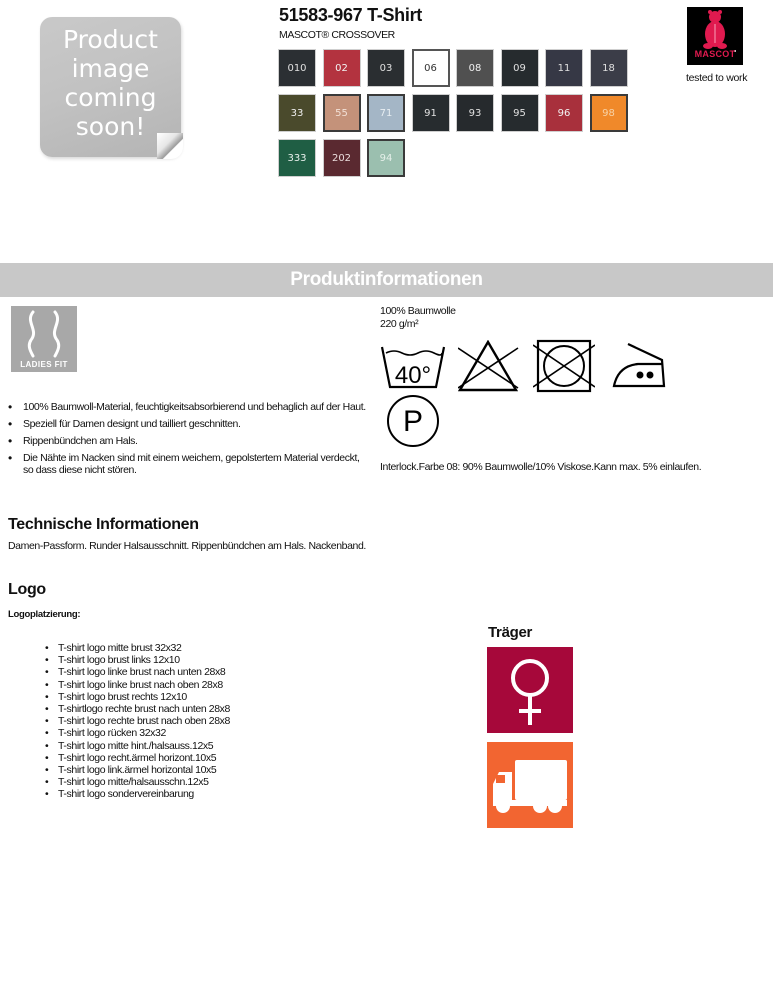 The height and width of the screenshot is (1000, 773). I want to click on ladies-fit-badge: LADIES FIT, so click(44, 339).